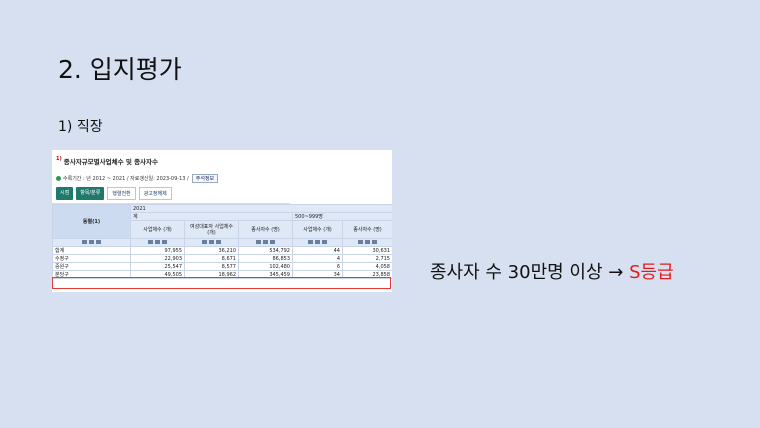  Describe the element at coordinates (91, 221) in the screenshot. I see `row-header: 동별(1)` at that location.